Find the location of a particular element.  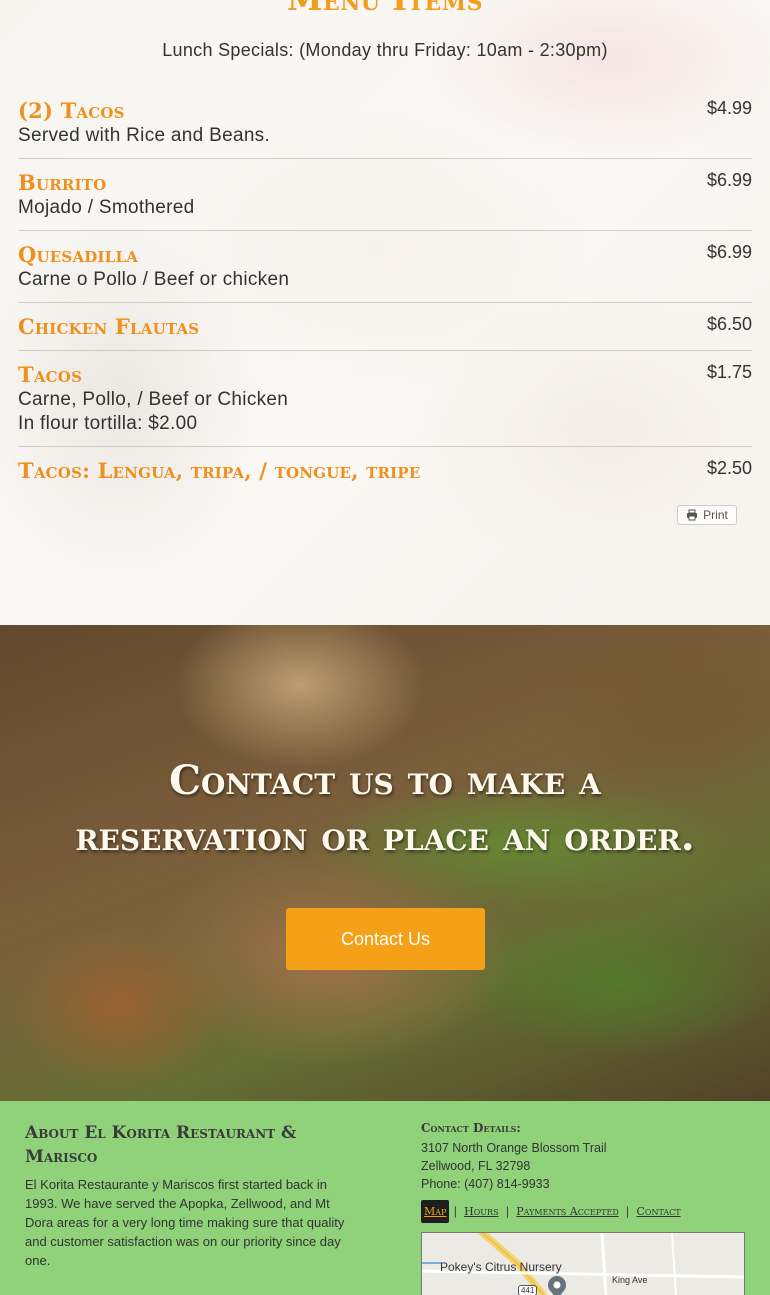

menu-item-description: In flour tortilla: $2.00 is located at coordinates (108, 423).